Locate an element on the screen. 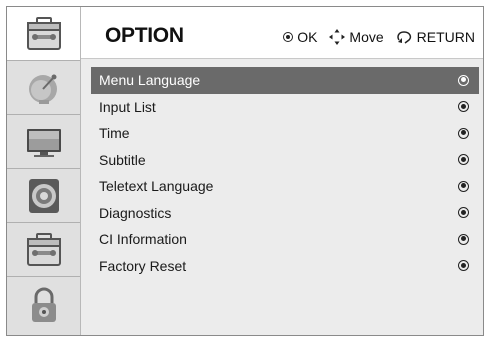 Image resolution: width=492 pixels, height=342 pixels. sidebar-item-option-alt is located at coordinates (43, 249).